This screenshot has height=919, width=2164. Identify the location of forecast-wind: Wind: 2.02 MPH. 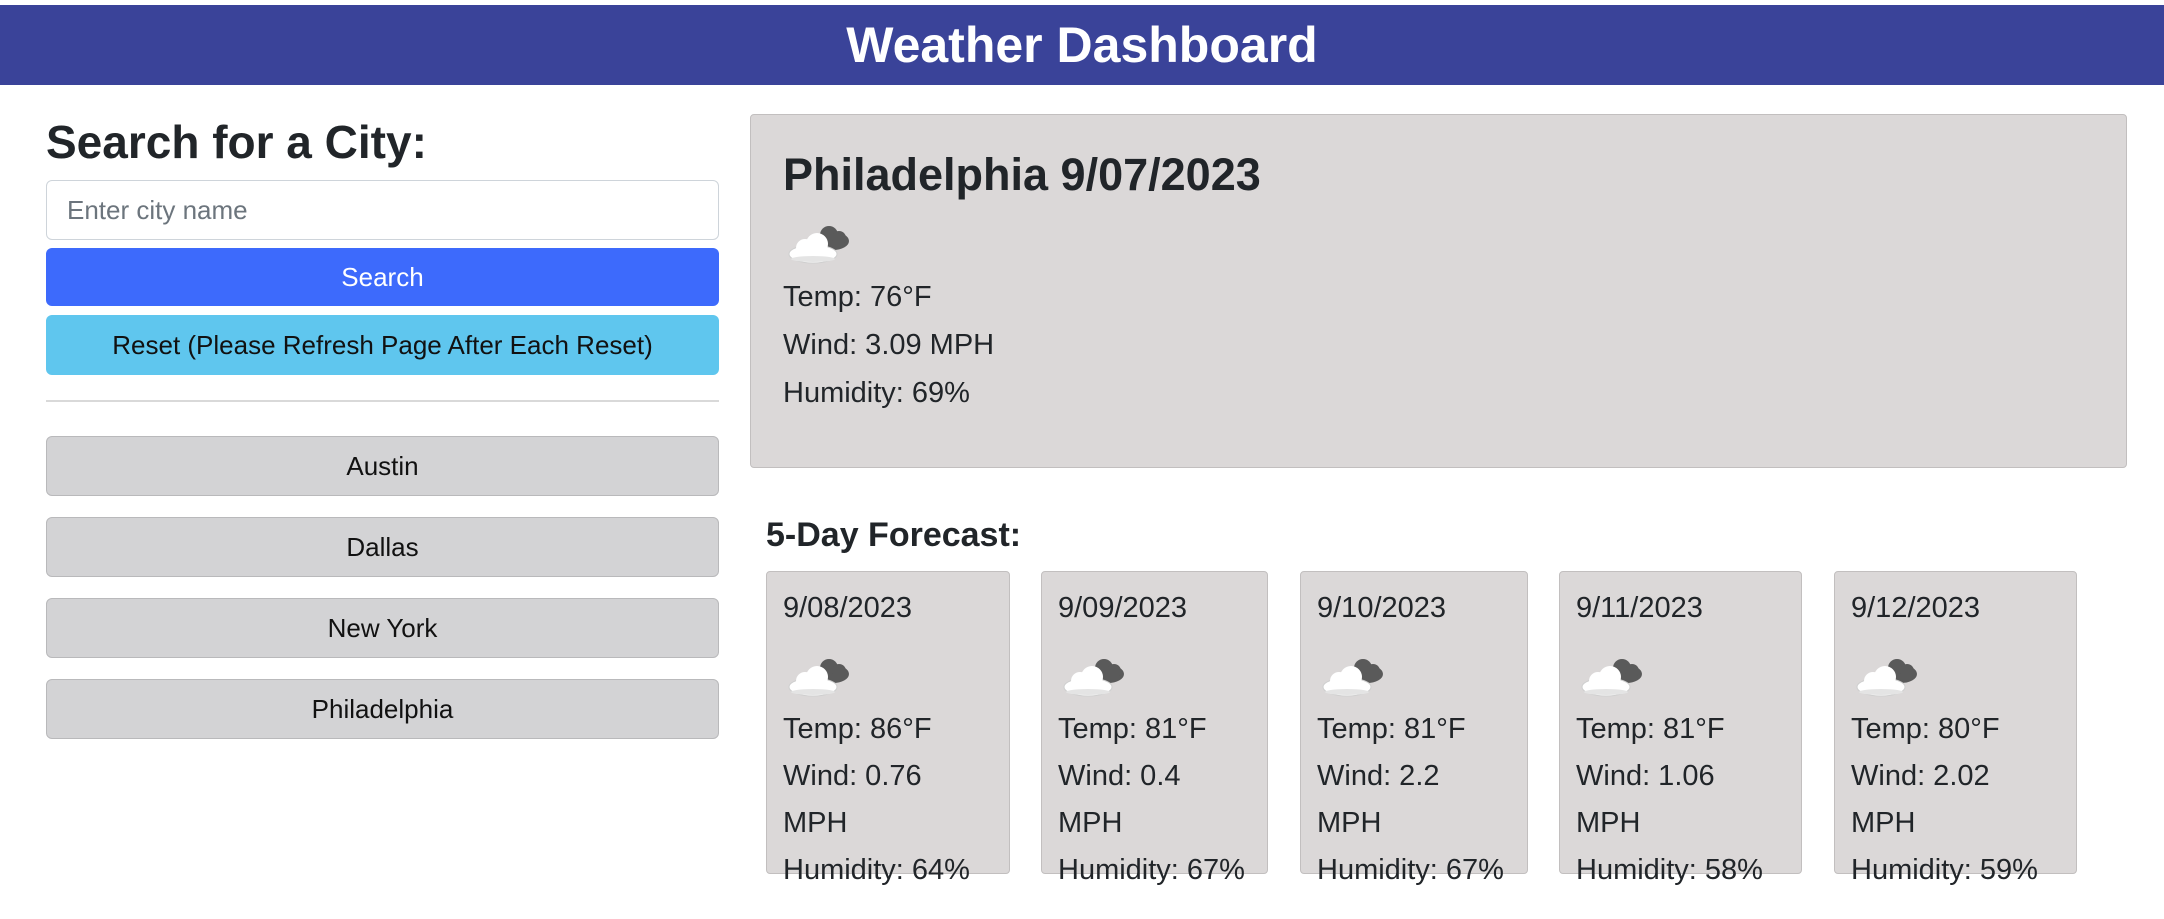
(1920, 799).